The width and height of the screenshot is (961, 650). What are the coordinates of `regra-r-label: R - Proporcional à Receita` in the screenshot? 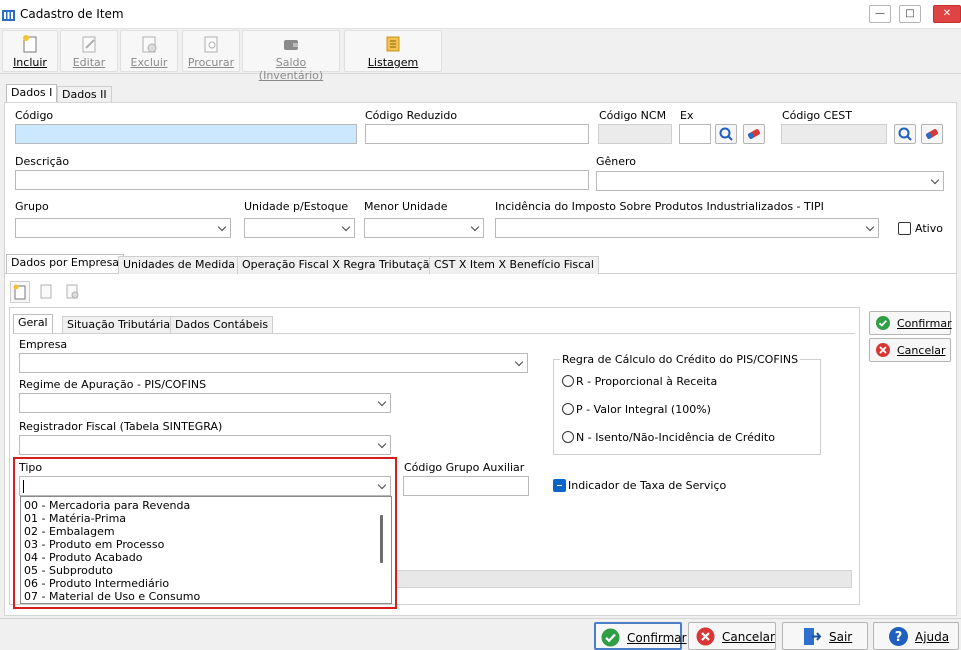 It's located at (647, 381).